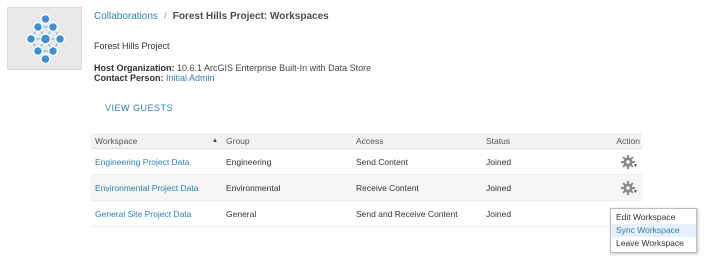 The image size is (709, 268). What do you see at coordinates (215, 141) in the screenshot?
I see `sort-ascending-icon: ▲` at bounding box center [215, 141].